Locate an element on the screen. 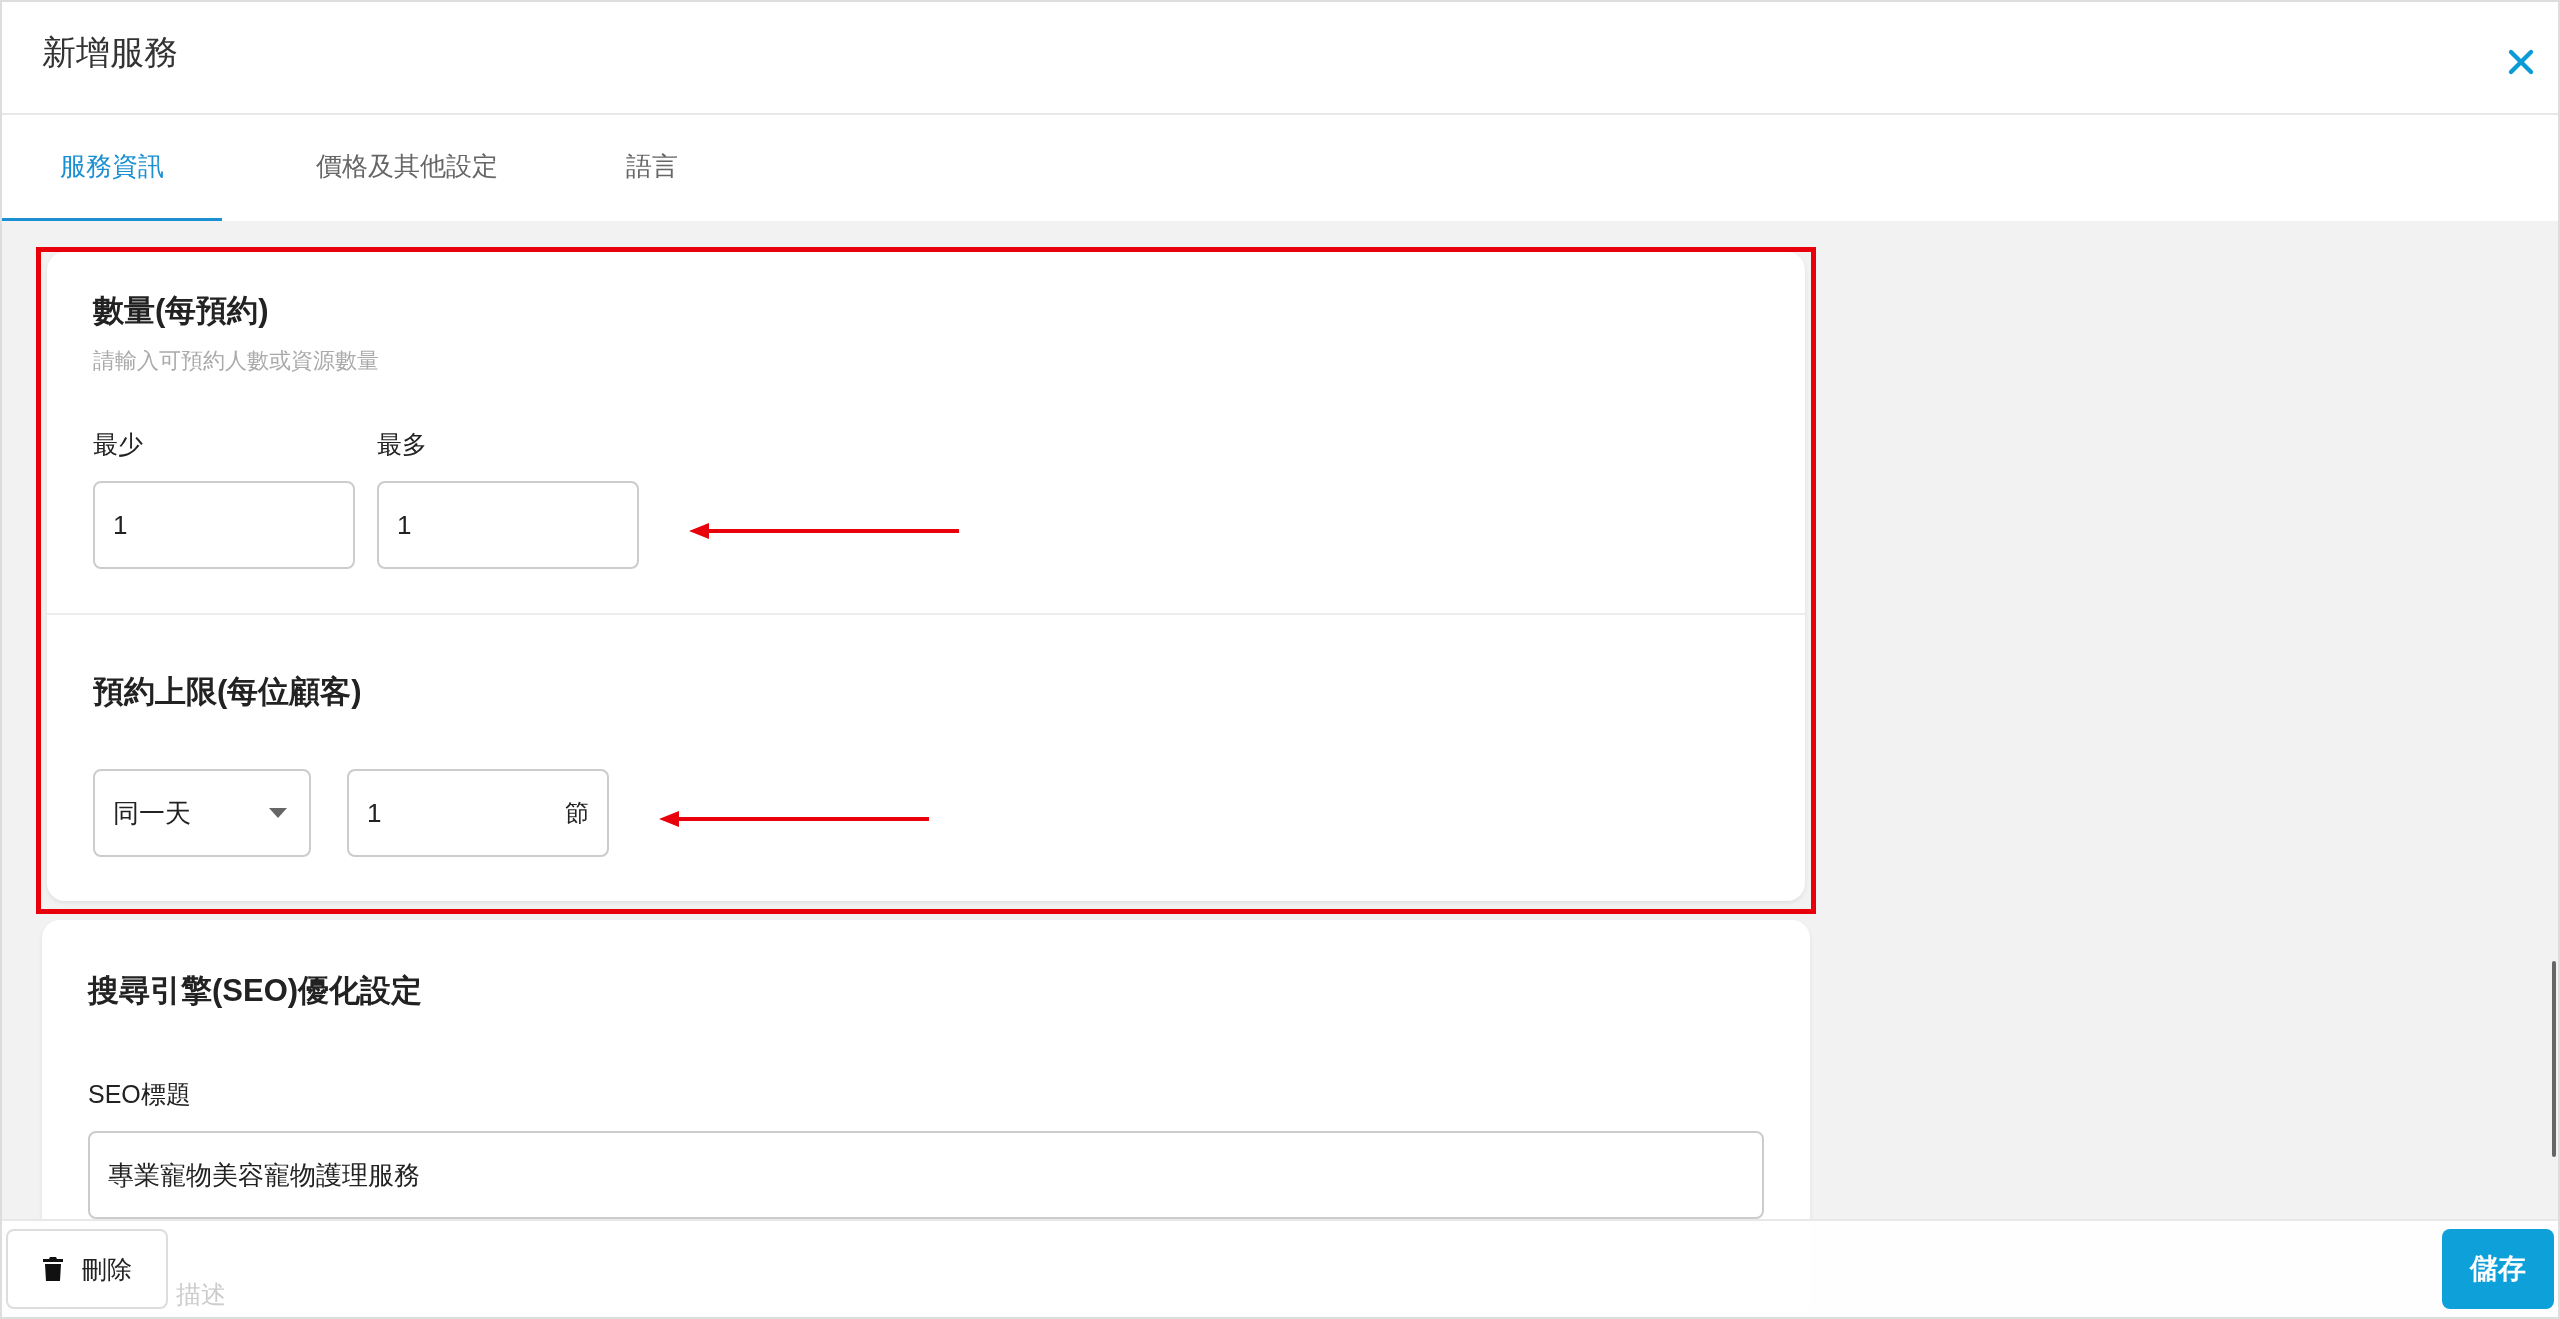  field-label: SEO標題 is located at coordinates (140, 1094).